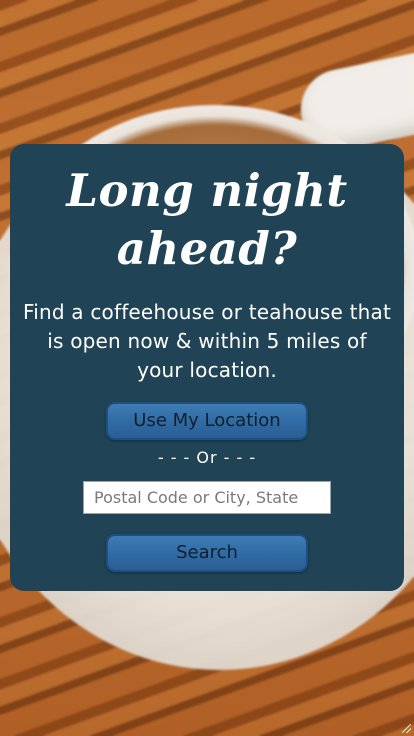 The width and height of the screenshot is (414, 736). I want to click on resize-grip-icon, so click(406, 728).